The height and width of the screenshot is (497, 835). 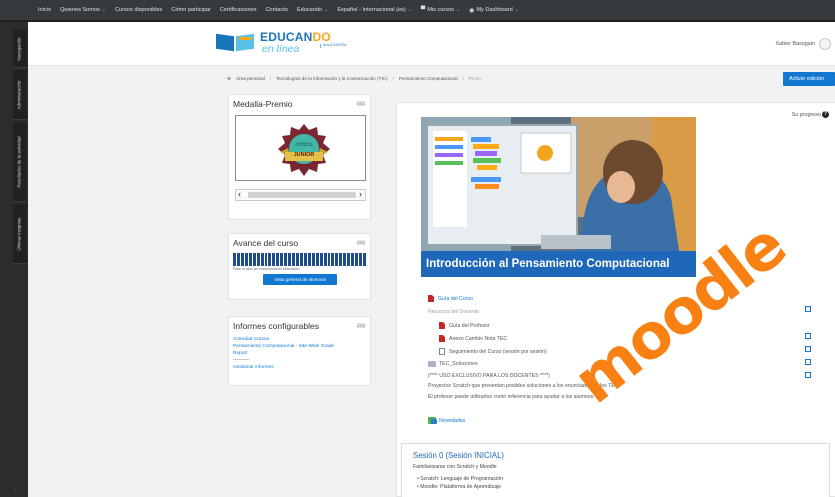 I want to click on medal-image: JUNIOR PENSAMIENTO COMPUTACIONAL, so click(x=300, y=148).